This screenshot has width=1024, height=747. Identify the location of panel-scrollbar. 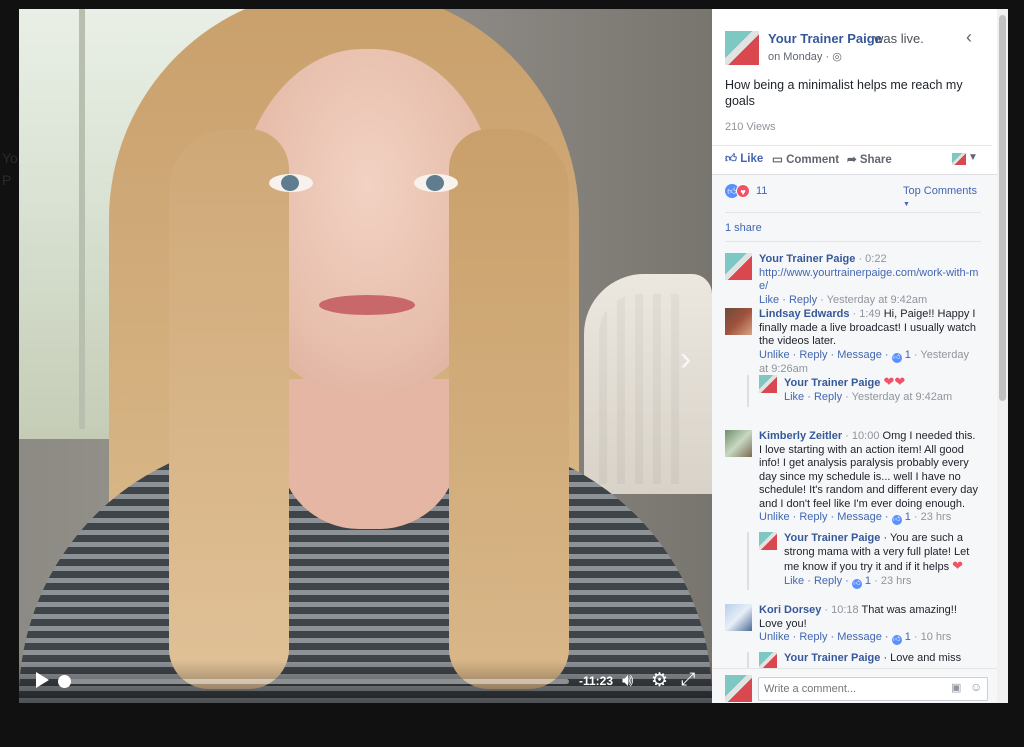
(1002, 356).